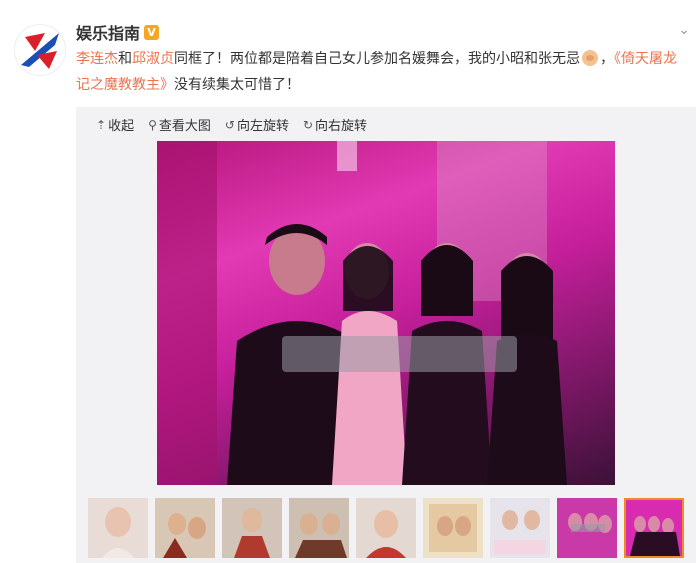  I want to click on collapse-icon: ⇡, so click(101, 124).